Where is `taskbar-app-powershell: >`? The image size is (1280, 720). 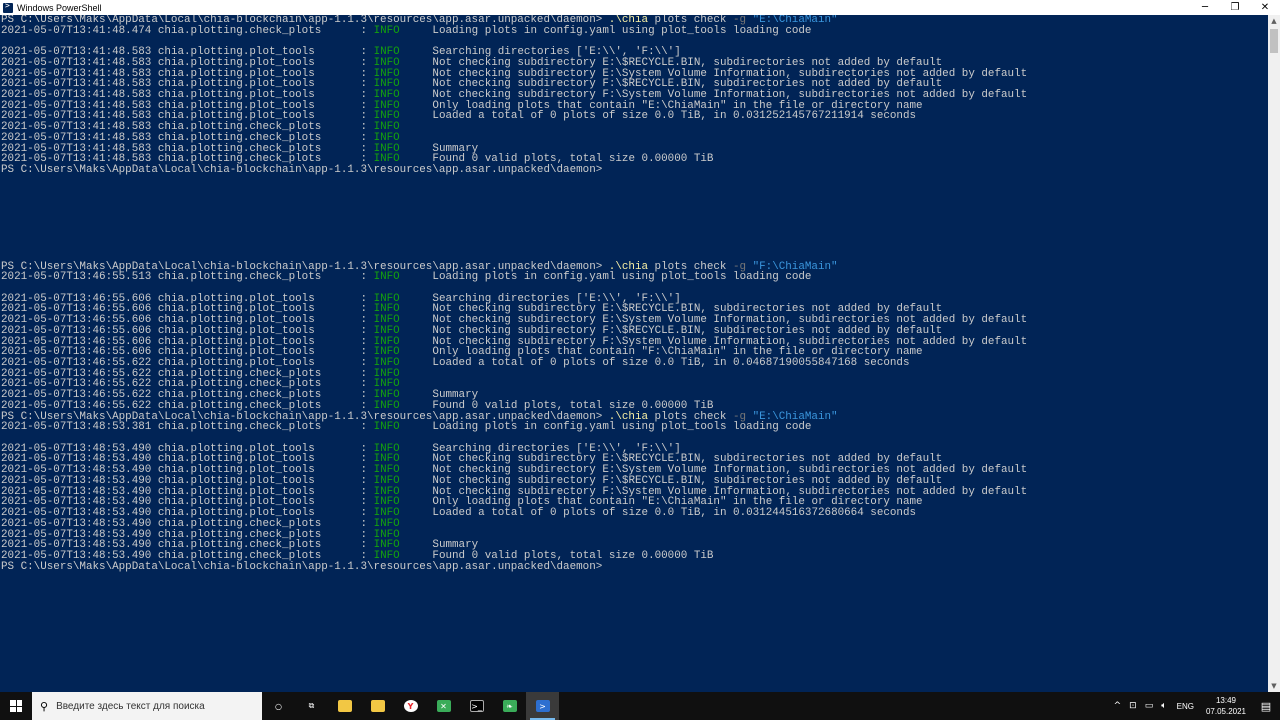 taskbar-app-powershell: > is located at coordinates (542, 706).